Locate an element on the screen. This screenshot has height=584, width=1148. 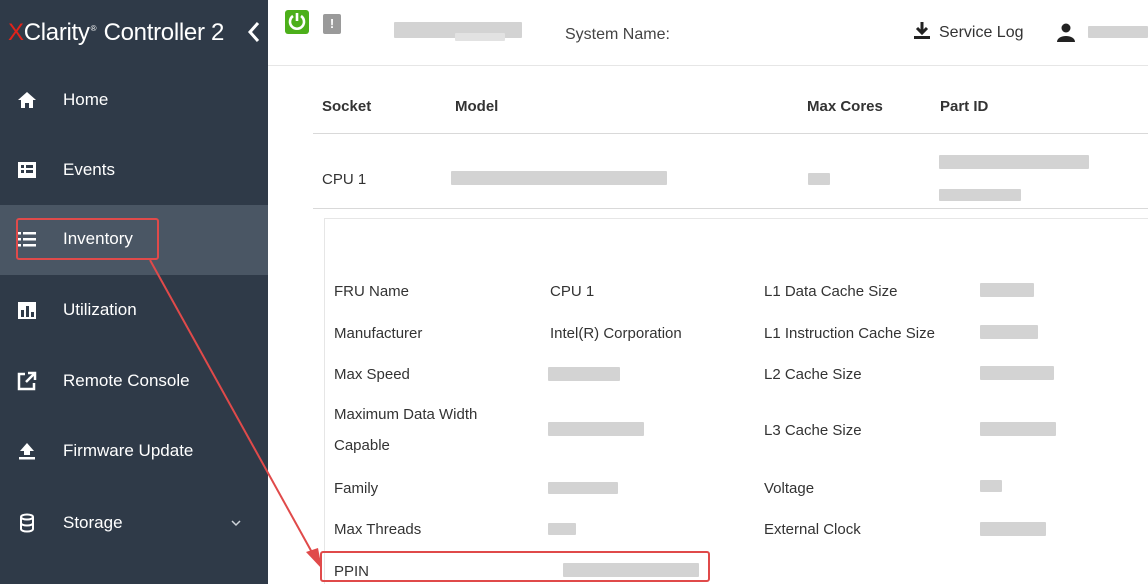
label-manufacturer: Manufacturer is located at coordinates (378, 333).